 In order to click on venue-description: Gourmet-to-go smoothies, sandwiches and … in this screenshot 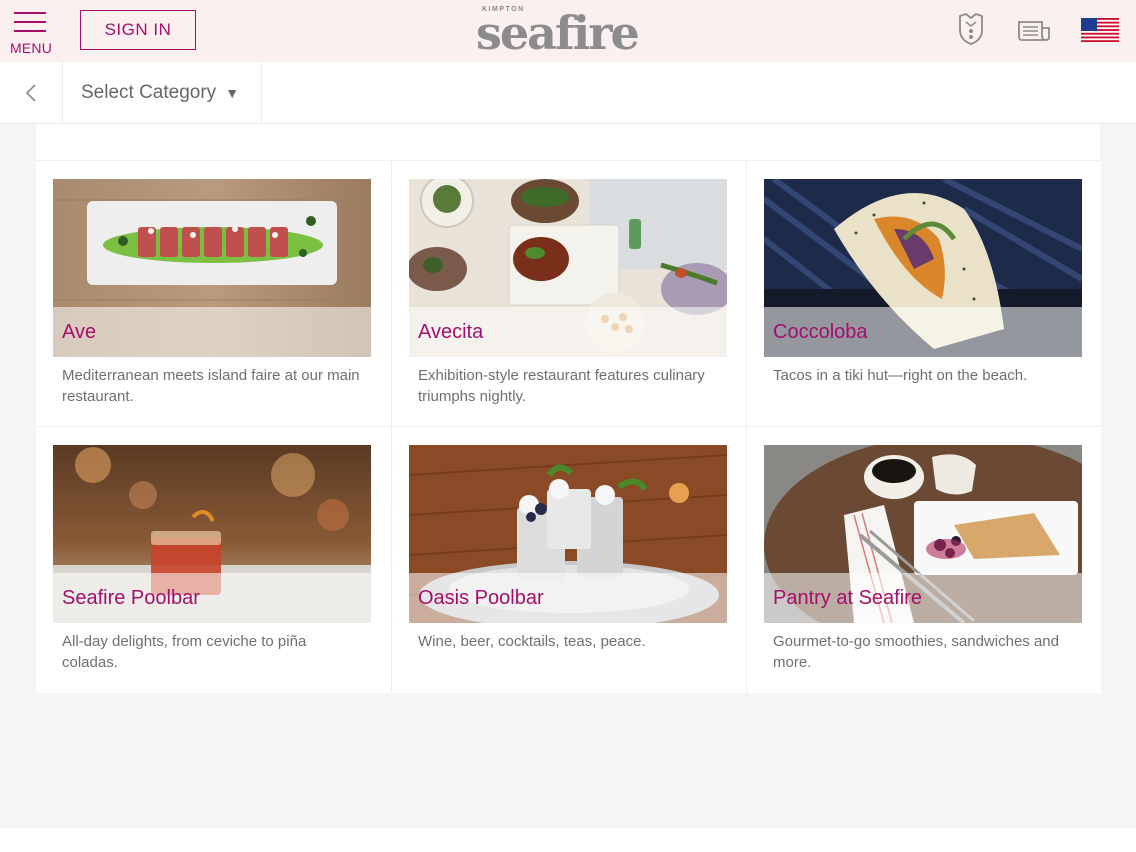, I will do `click(916, 652)`.